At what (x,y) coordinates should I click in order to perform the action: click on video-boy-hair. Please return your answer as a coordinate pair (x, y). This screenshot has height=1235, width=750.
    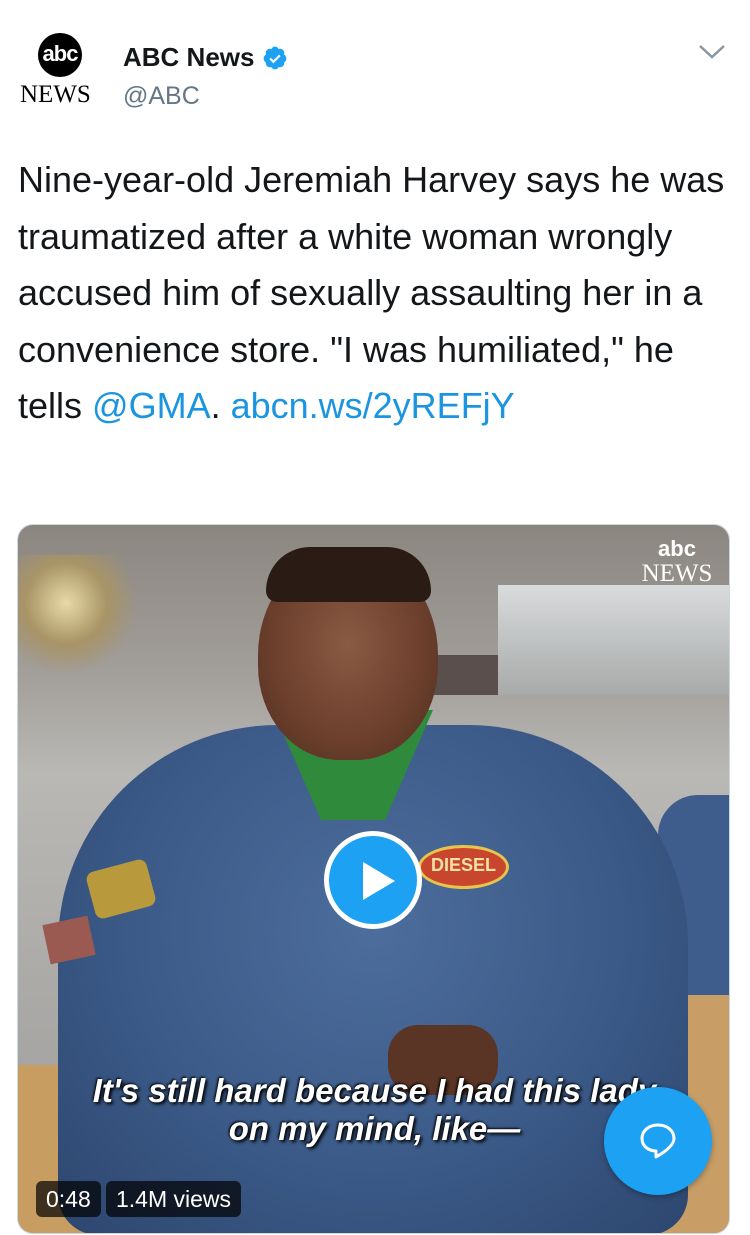
    Looking at the image, I should click on (348, 574).